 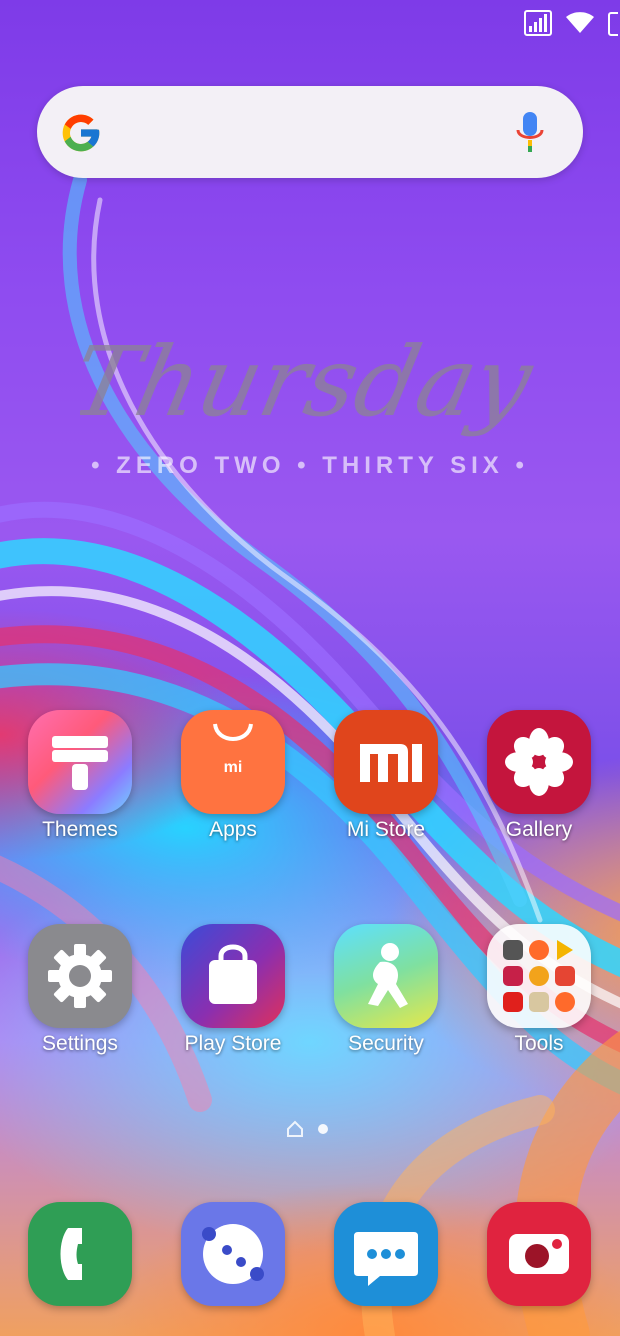 I want to click on status-bar, so click(x=572, y=23).